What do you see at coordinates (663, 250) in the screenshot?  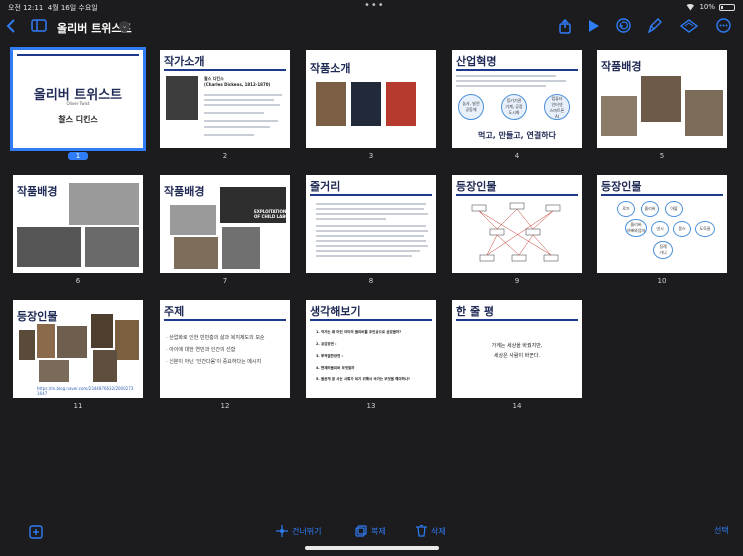 I see `character-circle: 정례 가니` at bounding box center [663, 250].